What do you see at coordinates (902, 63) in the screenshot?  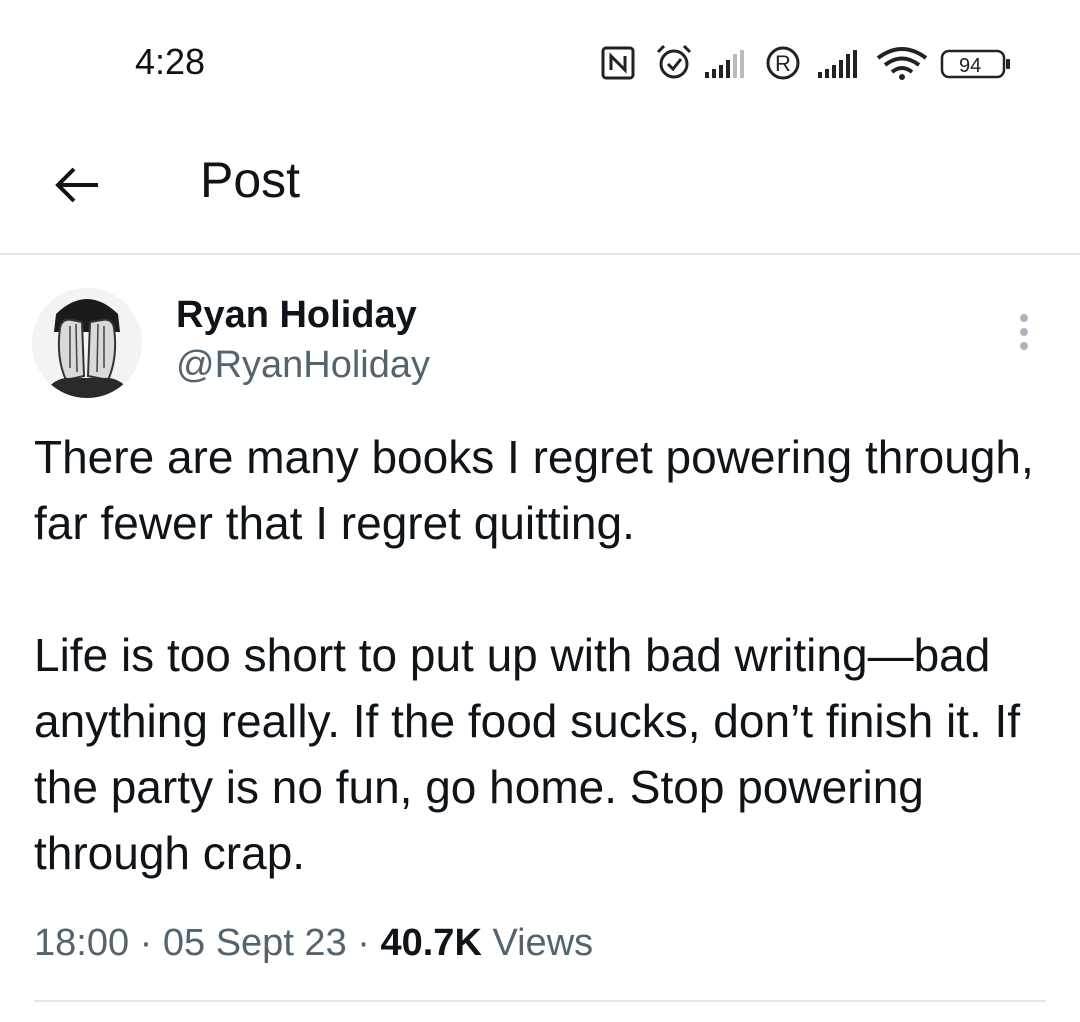 I see `wifi-icon` at bounding box center [902, 63].